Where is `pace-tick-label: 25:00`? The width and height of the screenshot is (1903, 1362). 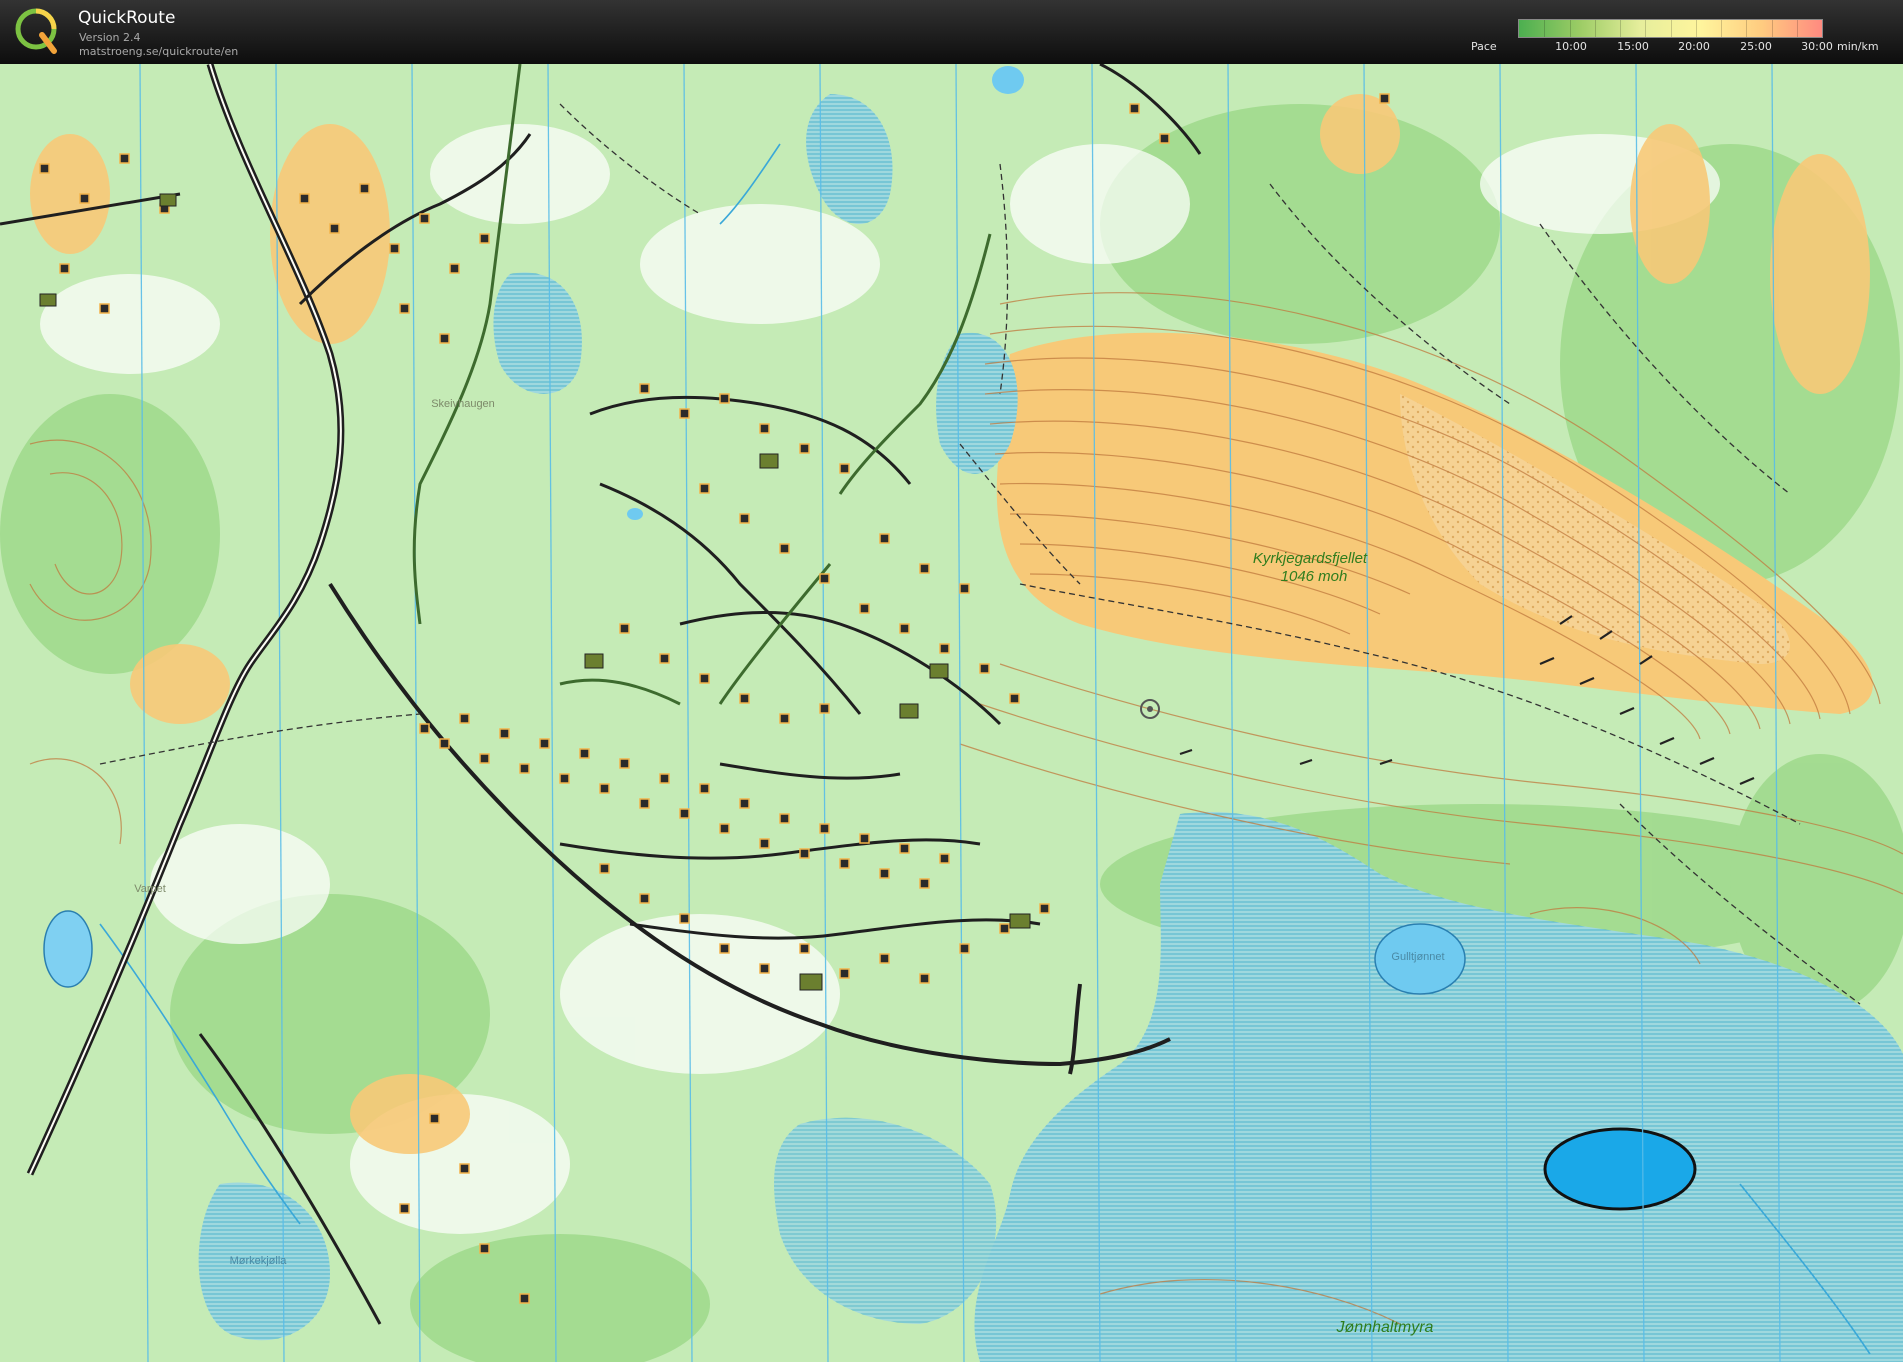 pace-tick-label: 25:00 is located at coordinates (1756, 46).